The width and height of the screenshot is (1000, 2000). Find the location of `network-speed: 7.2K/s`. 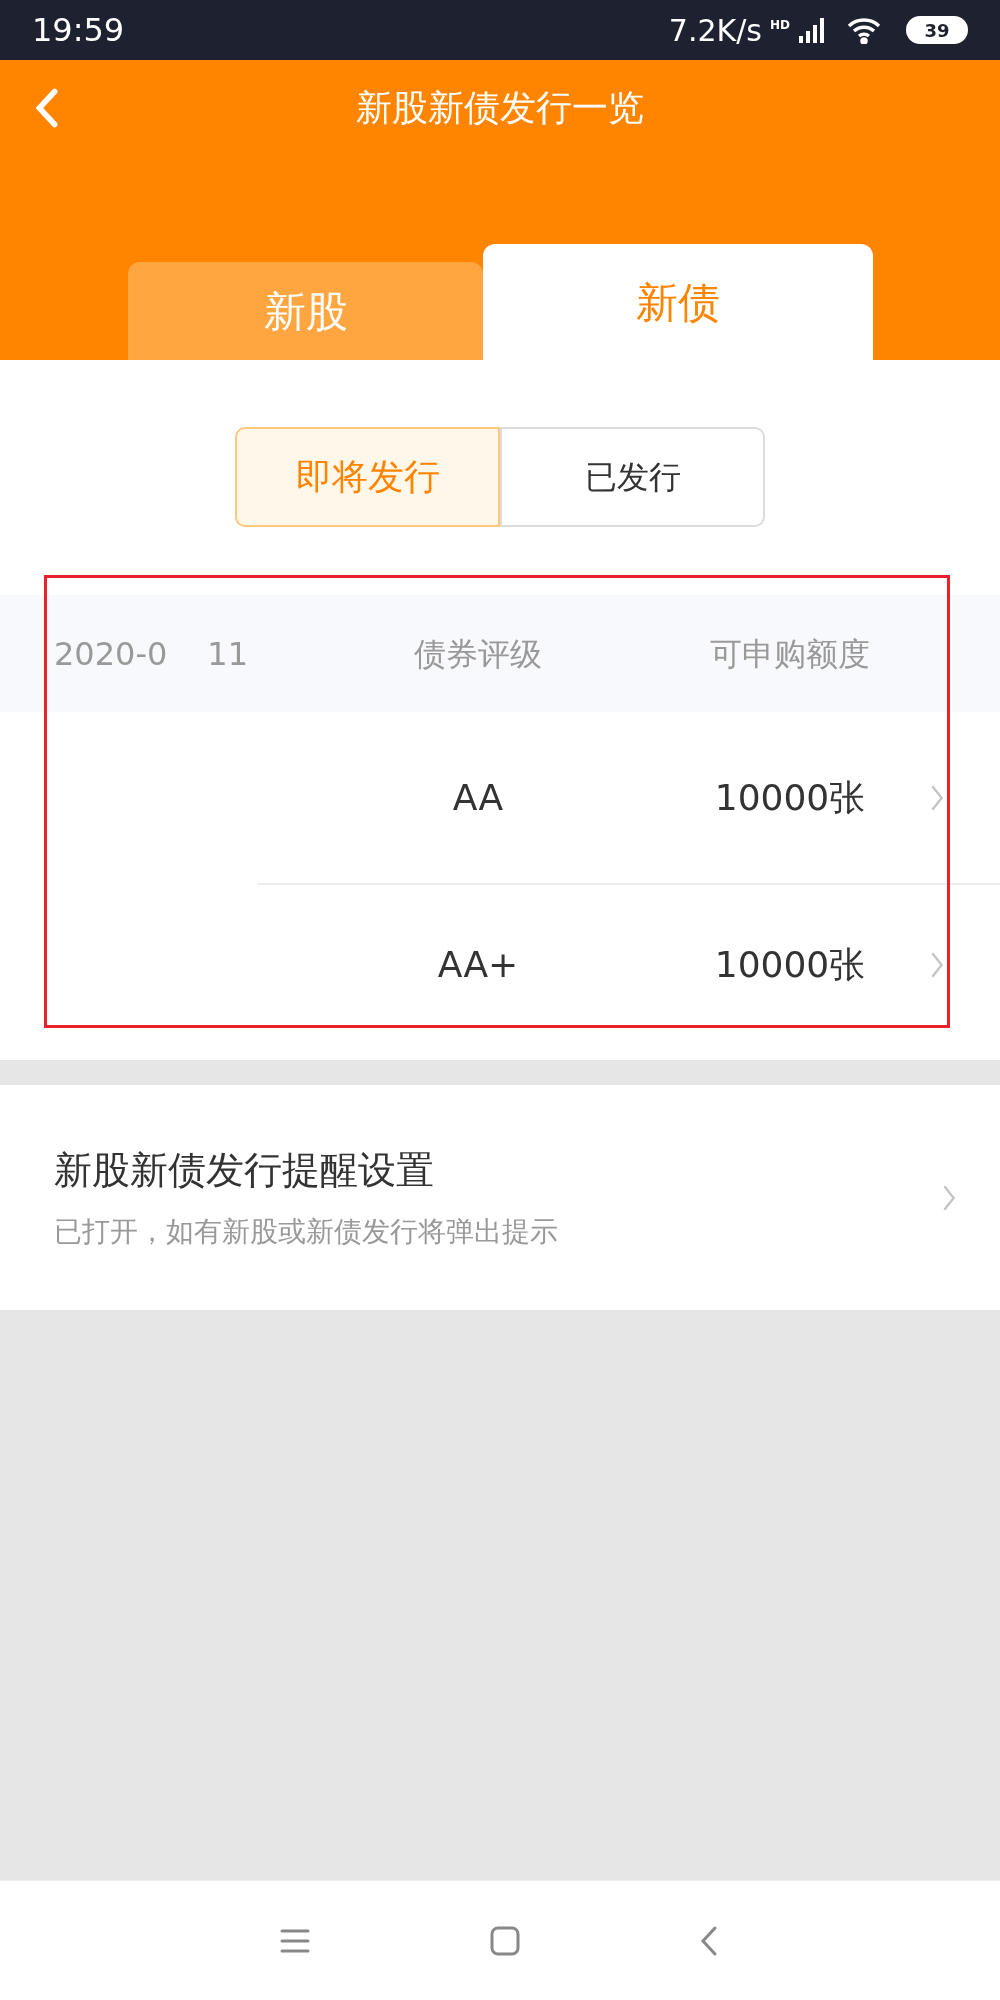

network-speed: 7.2K/s is located at coordinates (715, 30).